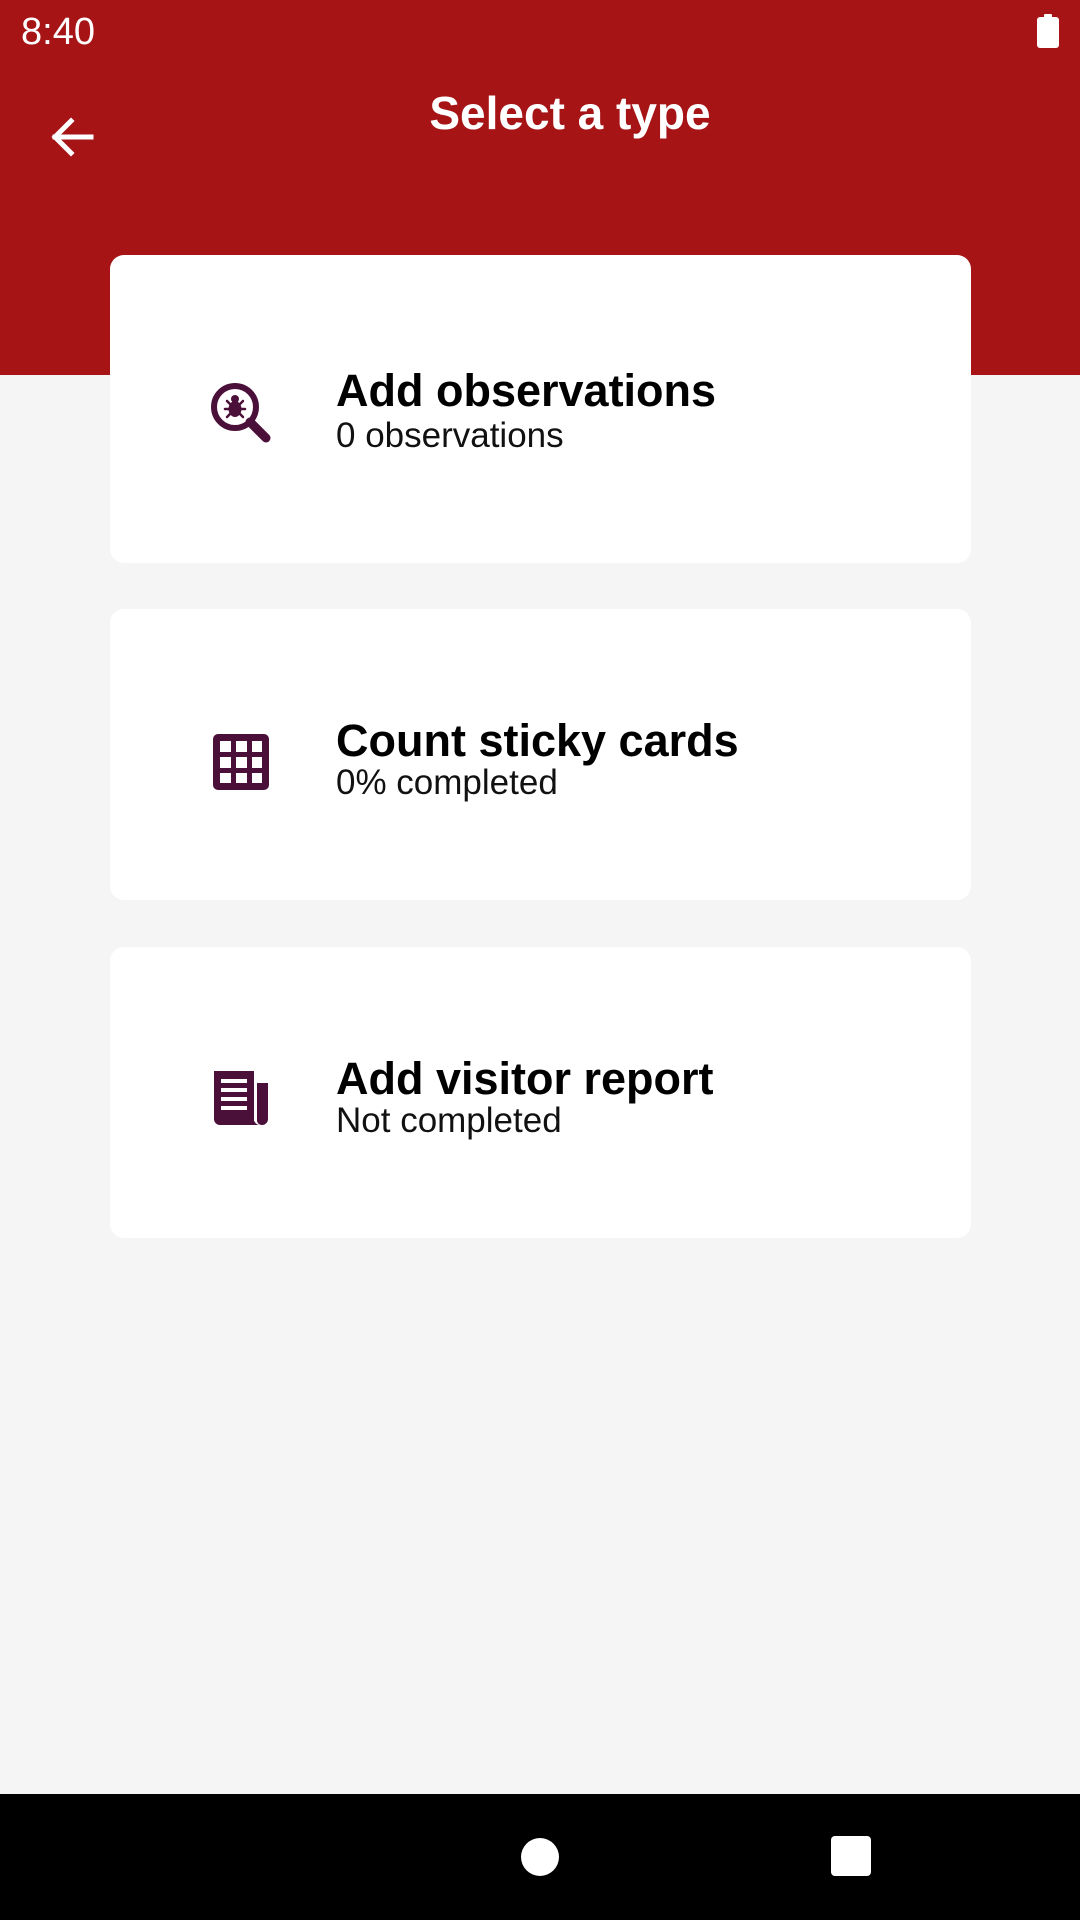  What do you see at coordinates (241, 1098) in the screenshot?
I see `newspaper-icon` at bounding box center [241, 1098].